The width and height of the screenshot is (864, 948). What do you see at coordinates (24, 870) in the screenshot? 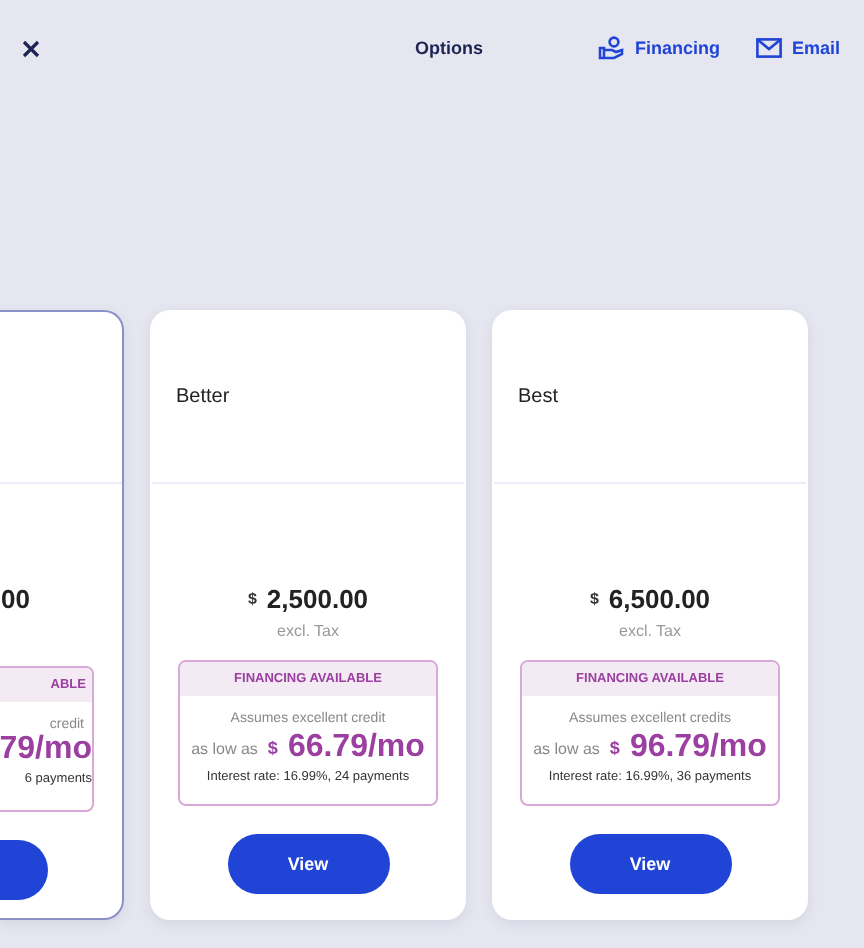
I see `view-button` at bounding box center [24, 870].